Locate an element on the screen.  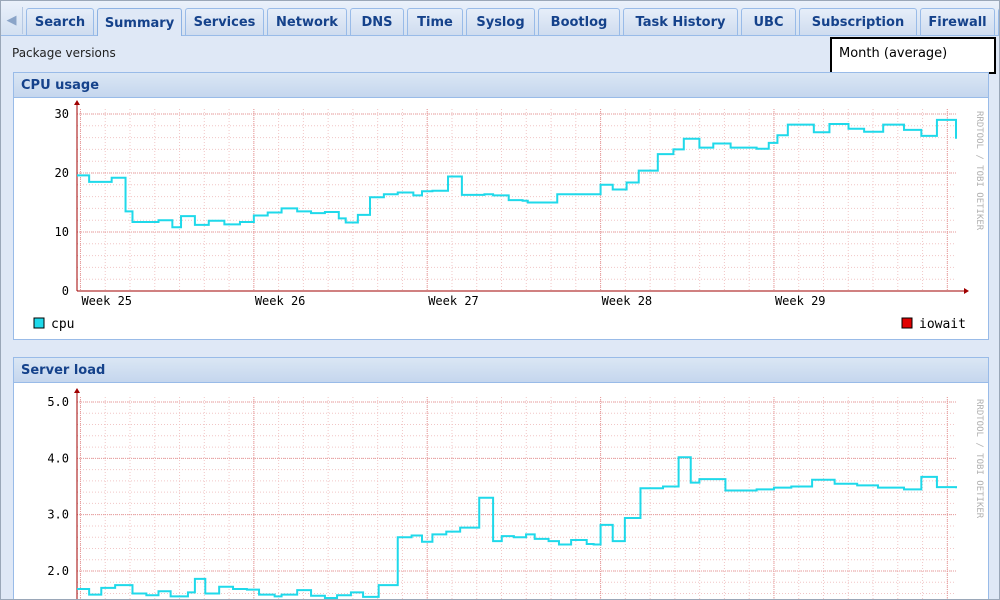
legend-label-iowait: iowait is located at coordinates (942, 324).